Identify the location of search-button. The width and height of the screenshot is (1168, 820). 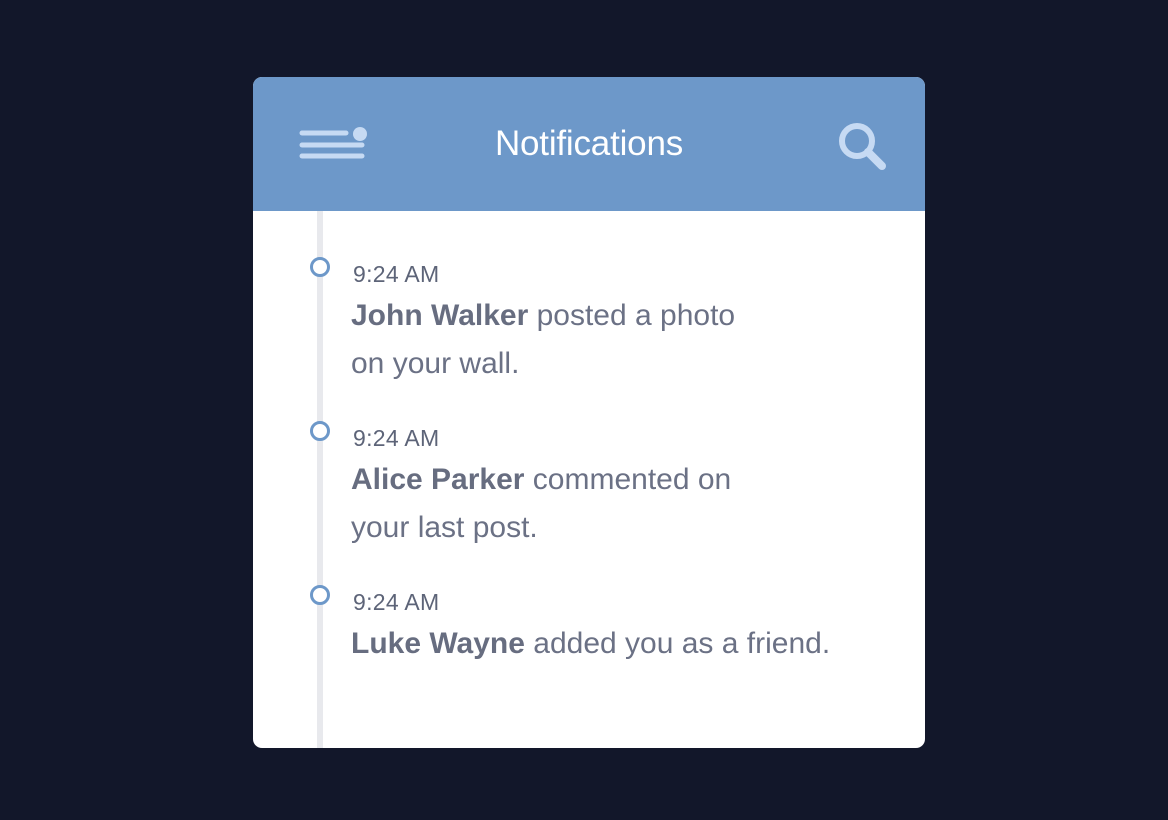
(863, 146).